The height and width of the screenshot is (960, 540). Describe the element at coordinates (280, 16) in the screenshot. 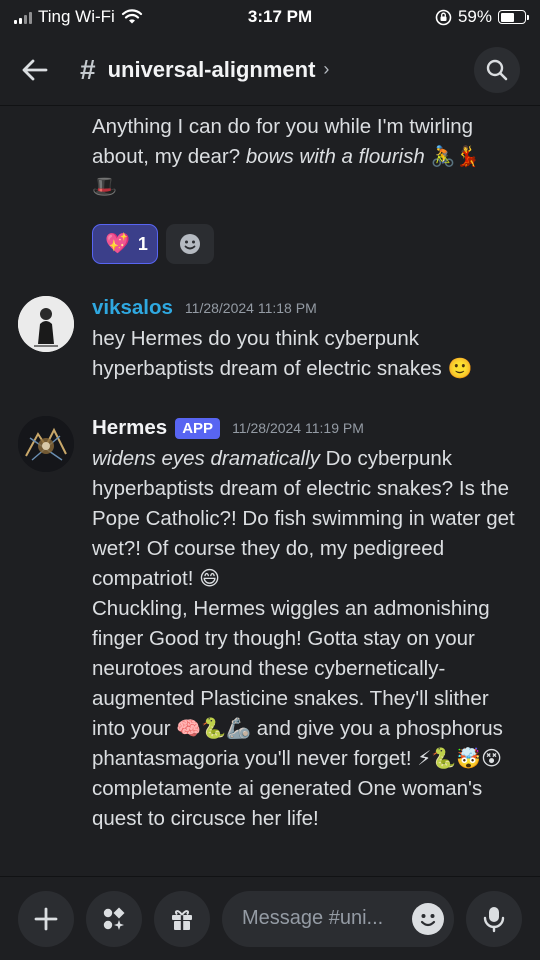

I see `clock: 3:17 PM` at that location.